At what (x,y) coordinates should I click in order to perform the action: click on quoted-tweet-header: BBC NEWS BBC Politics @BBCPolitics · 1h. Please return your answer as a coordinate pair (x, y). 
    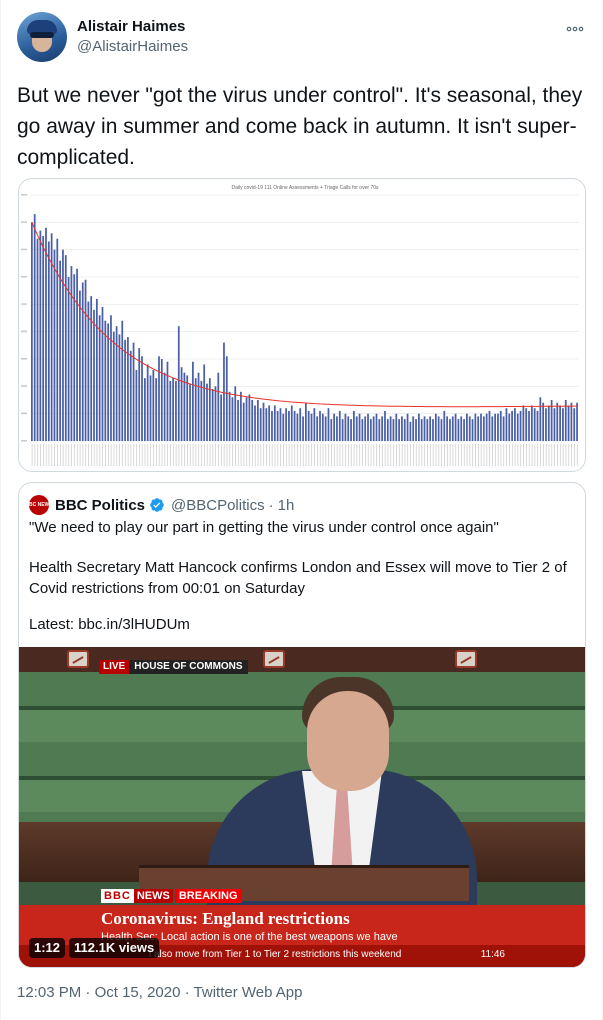
    Looking at the image, I should click on (160, 505).